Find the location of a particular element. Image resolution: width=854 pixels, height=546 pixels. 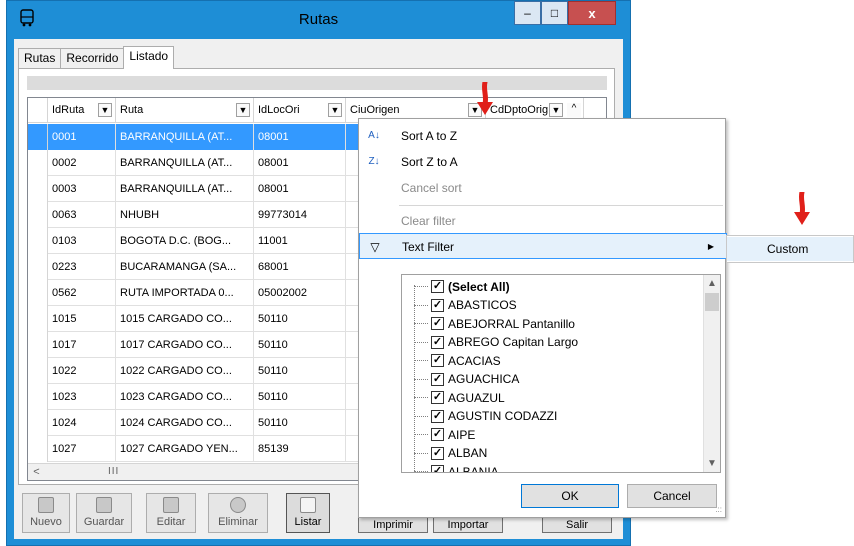

importar-button: Importar is located at coordinates (468, 525).